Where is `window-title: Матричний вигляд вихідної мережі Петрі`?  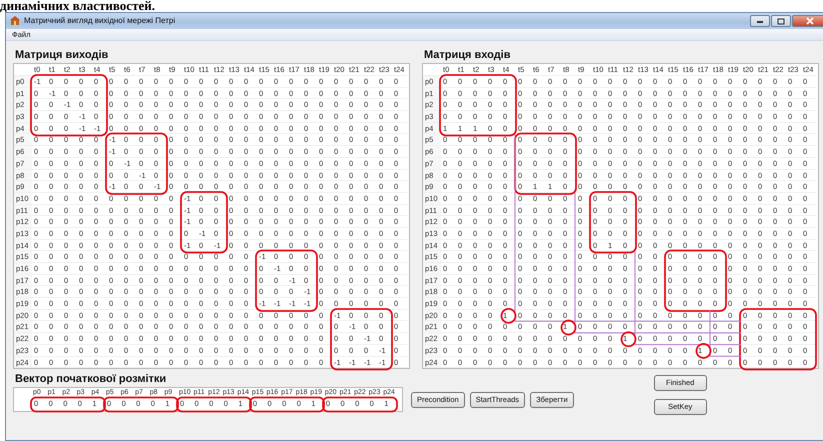
window-title: Матричний вигляд вихідної мережі Петрі is located at coordinates (100, 21).